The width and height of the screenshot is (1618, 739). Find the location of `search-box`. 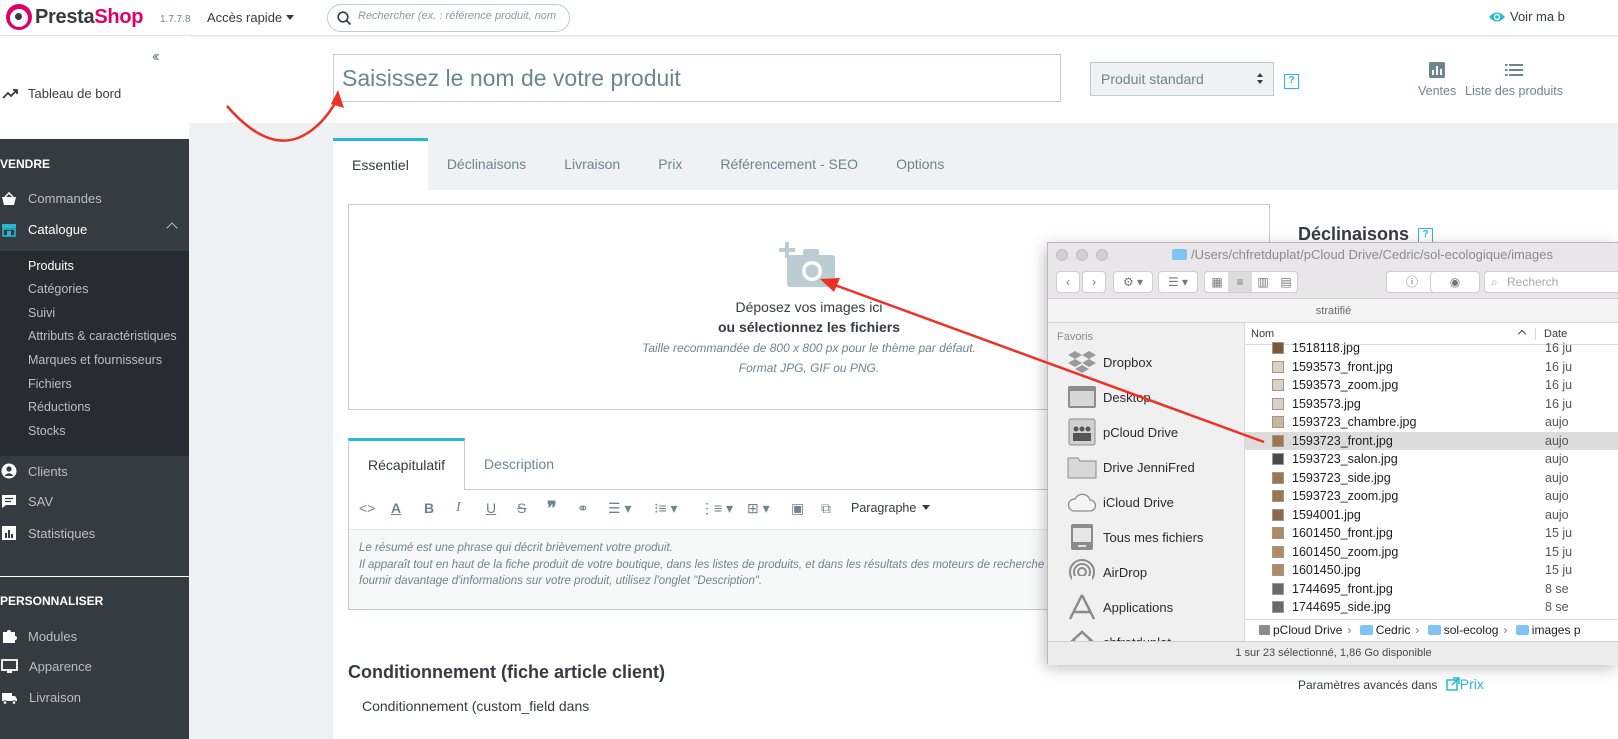

search-box is located at coordinates (448, 18).